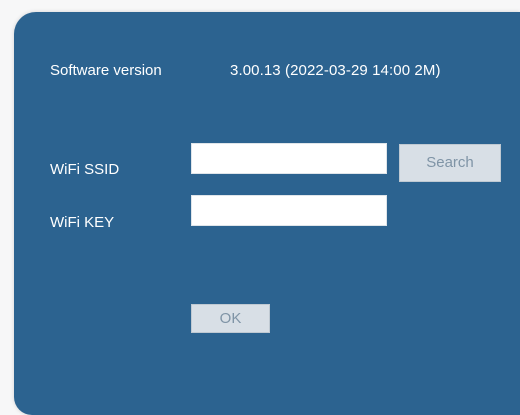  Describe the element at coordinates (106, 70) in the screenshot. I see `software-version-label: Software version` at that location.